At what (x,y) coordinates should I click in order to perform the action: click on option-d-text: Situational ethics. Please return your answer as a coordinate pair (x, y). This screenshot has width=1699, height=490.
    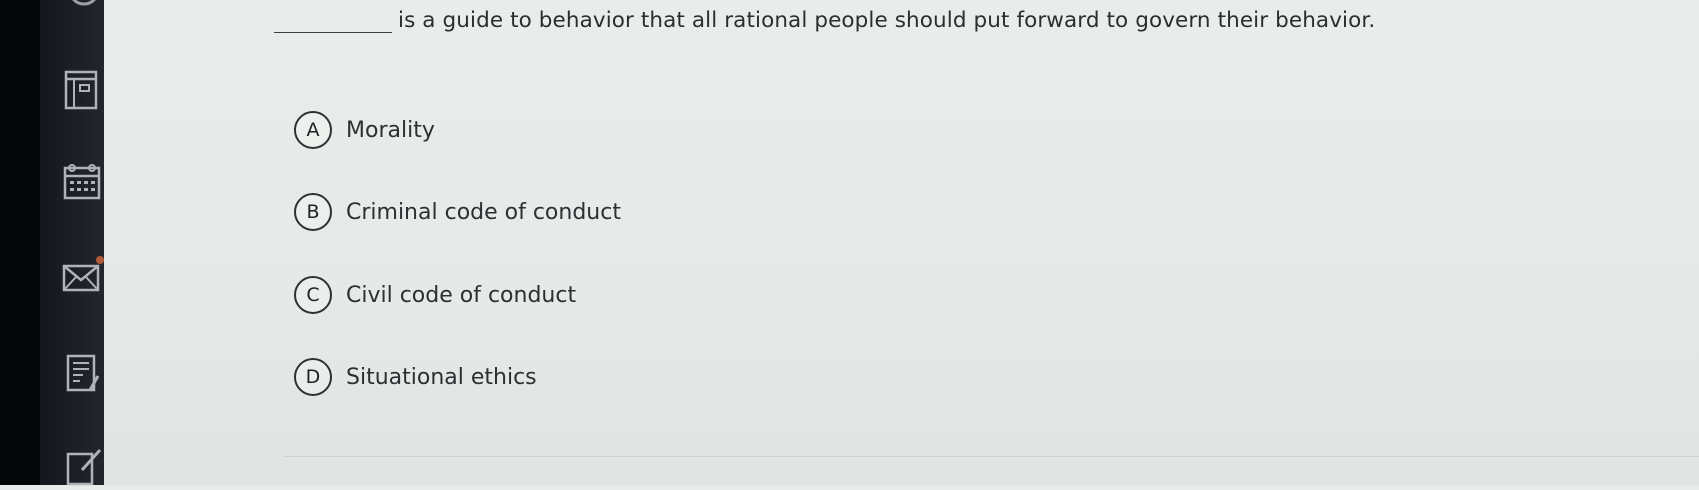
    Looking at the image, I should click on (441, 377).